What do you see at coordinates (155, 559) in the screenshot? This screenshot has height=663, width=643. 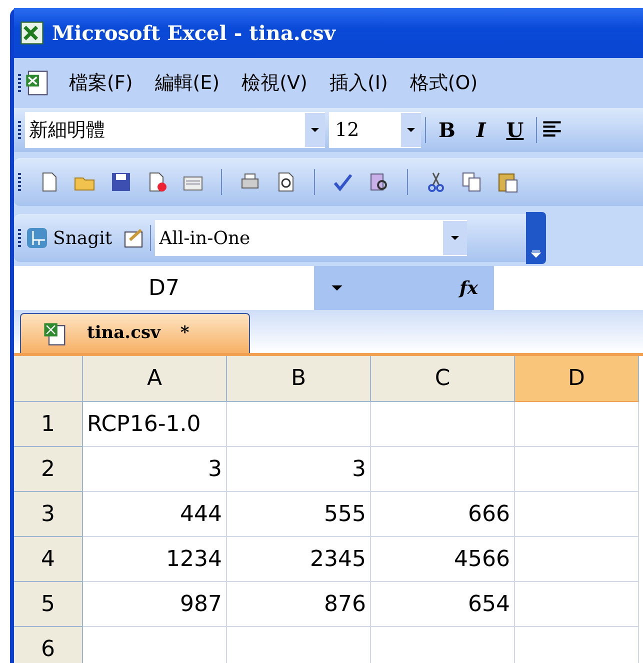 I see `table-cell: 1234` at bounding box center [155, 559].